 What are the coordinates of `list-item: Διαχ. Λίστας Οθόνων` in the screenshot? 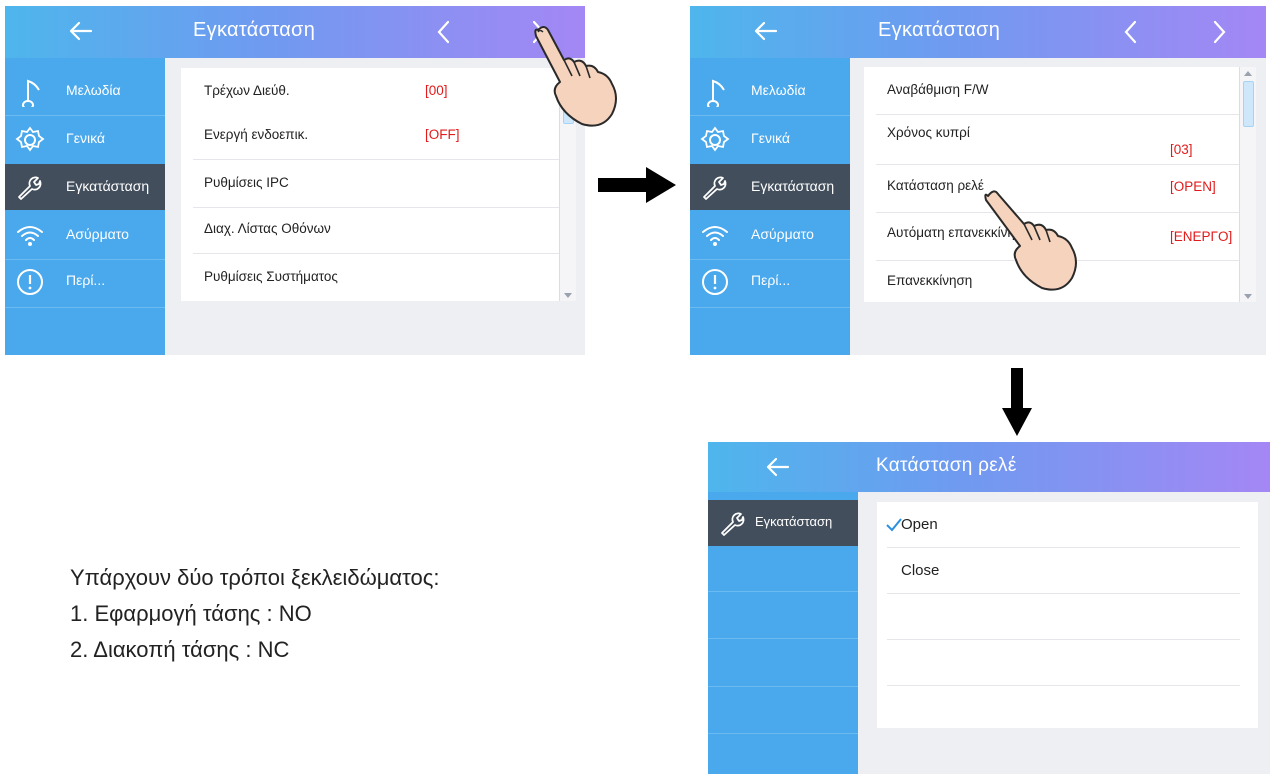 It's located at (378, 230).